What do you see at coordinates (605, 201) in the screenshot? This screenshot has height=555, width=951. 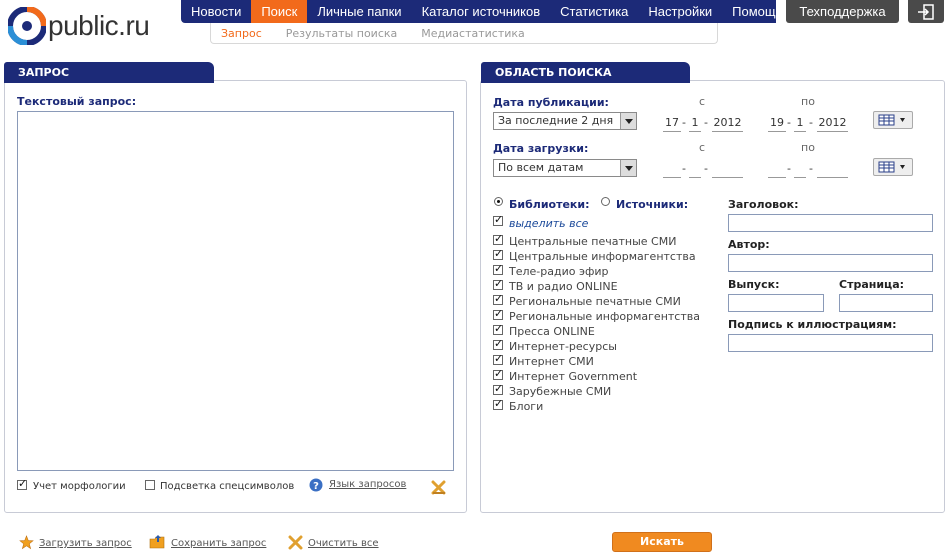 I see `sources-radio` at bounding box center [605, 201].